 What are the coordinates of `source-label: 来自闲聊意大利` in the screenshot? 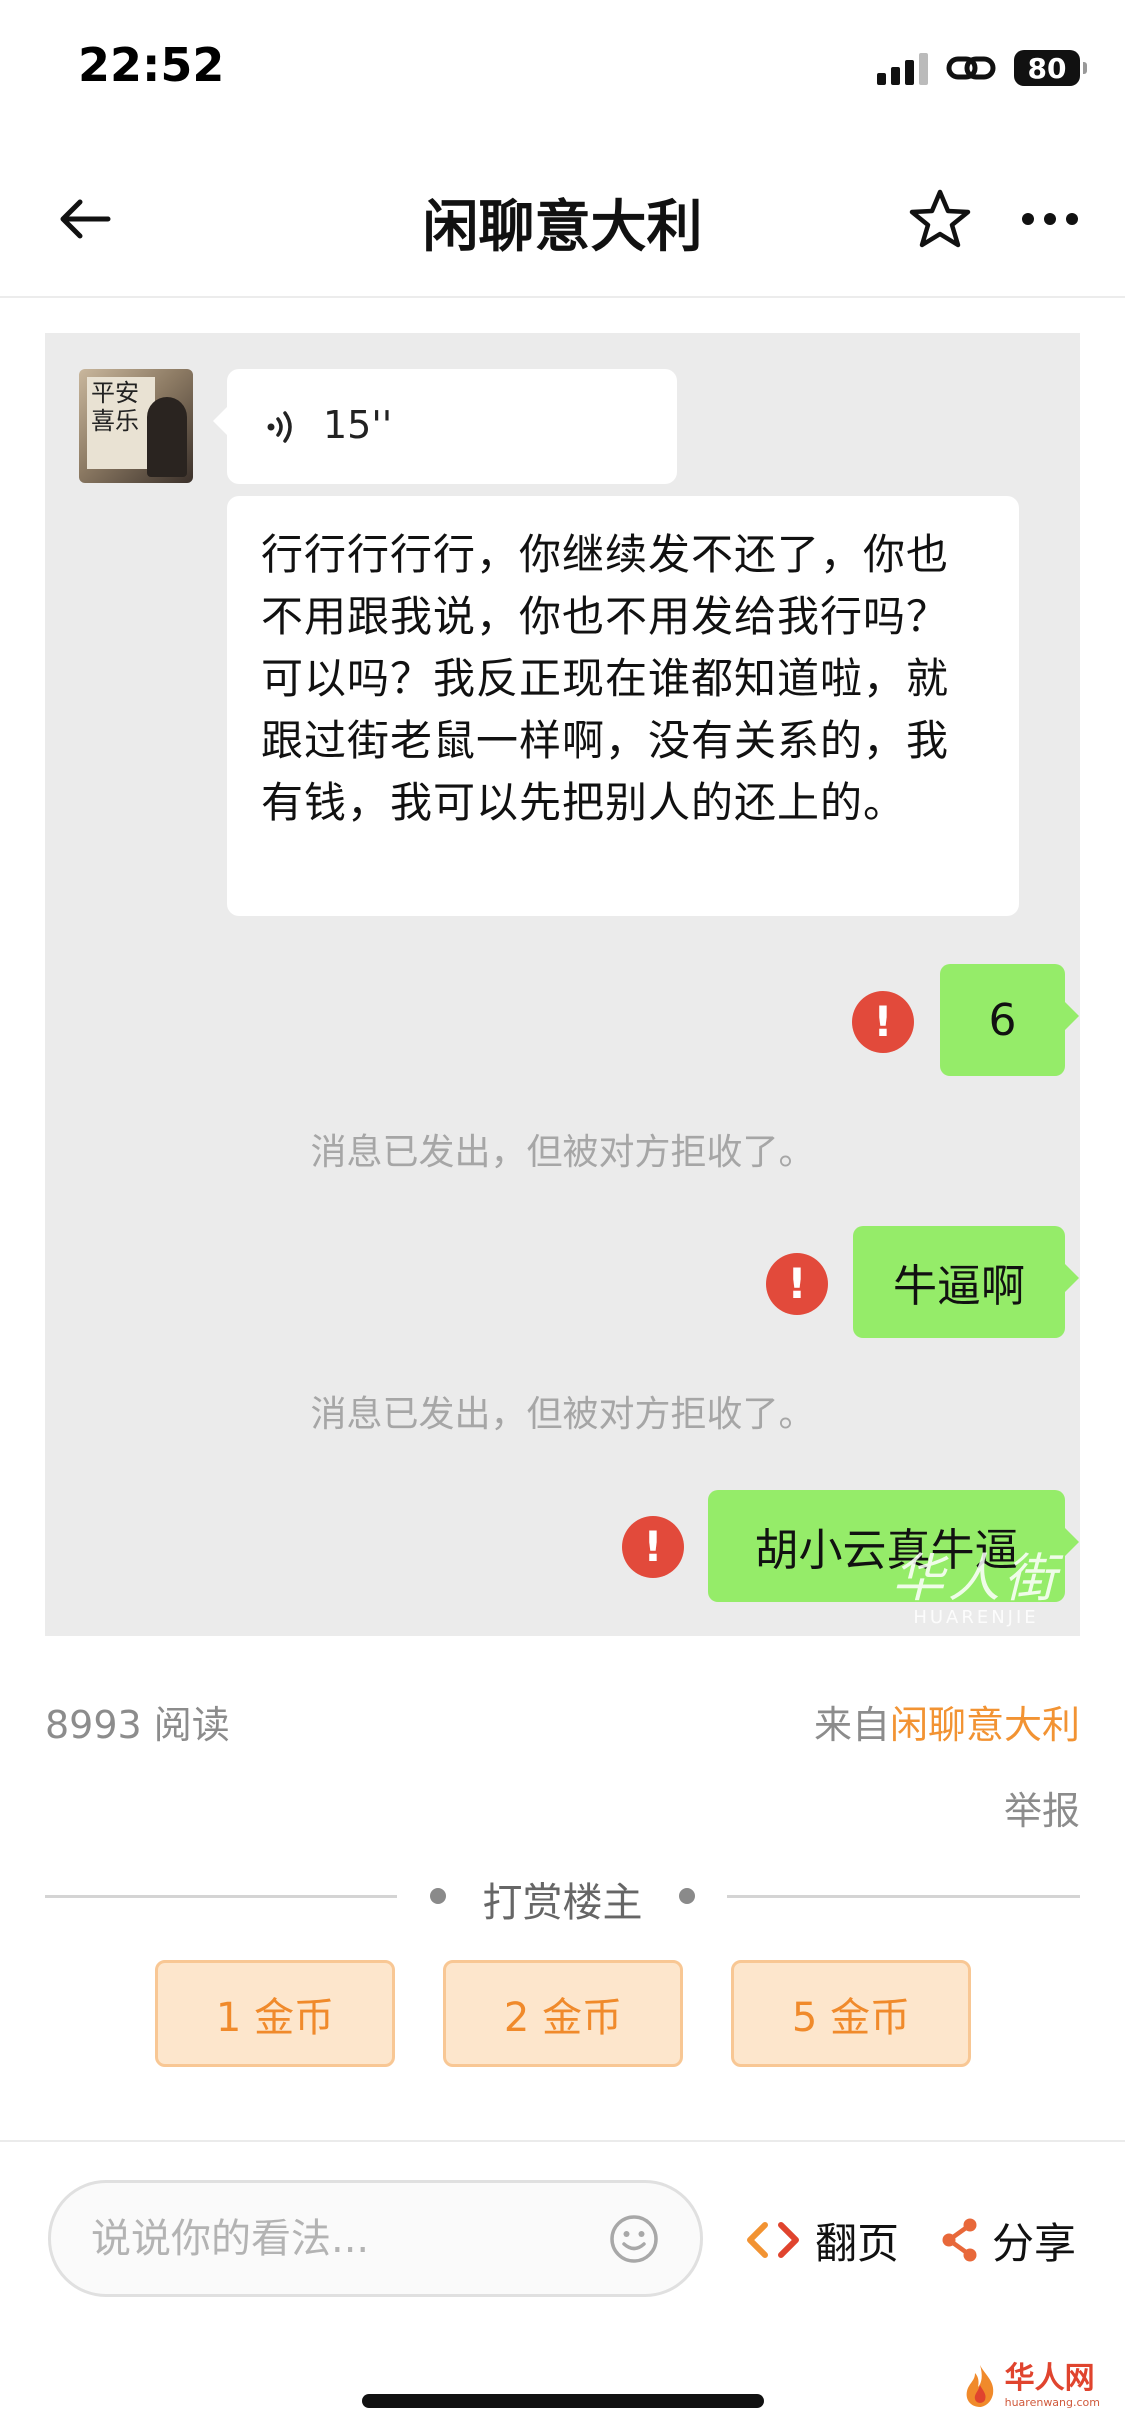 It's located at (946, 1725).